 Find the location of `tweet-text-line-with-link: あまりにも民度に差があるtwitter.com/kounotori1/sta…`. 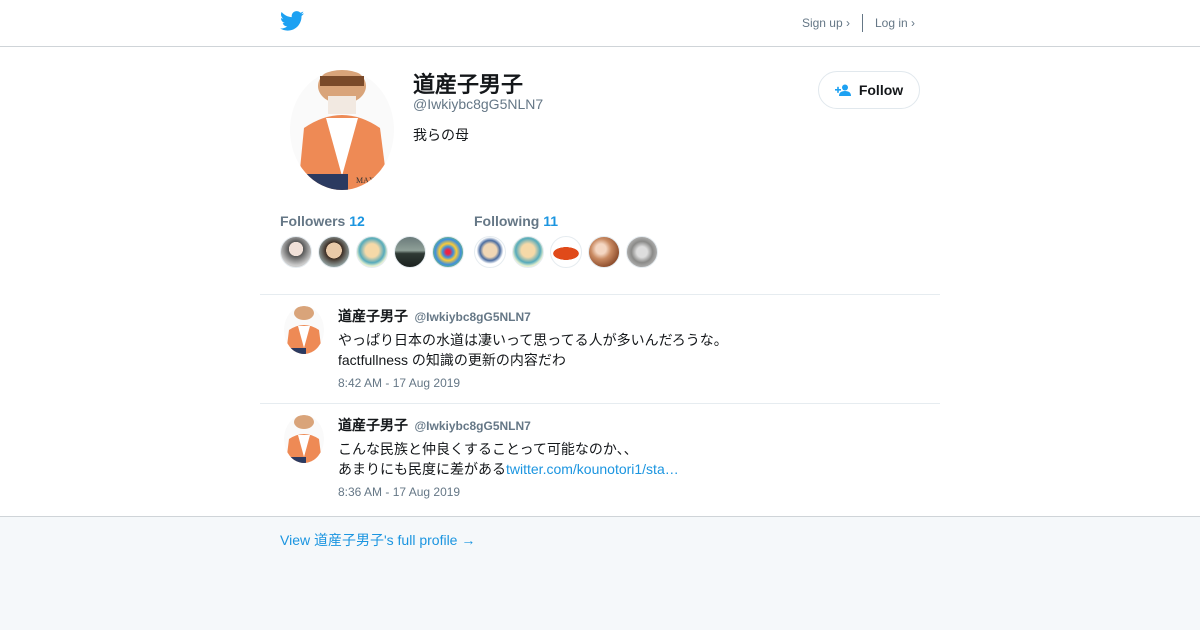

tweet-text-line-with-link: あまりにも民度に差があるtwitter.com/kounotori1/sta… is located at coordinates (508, 469).